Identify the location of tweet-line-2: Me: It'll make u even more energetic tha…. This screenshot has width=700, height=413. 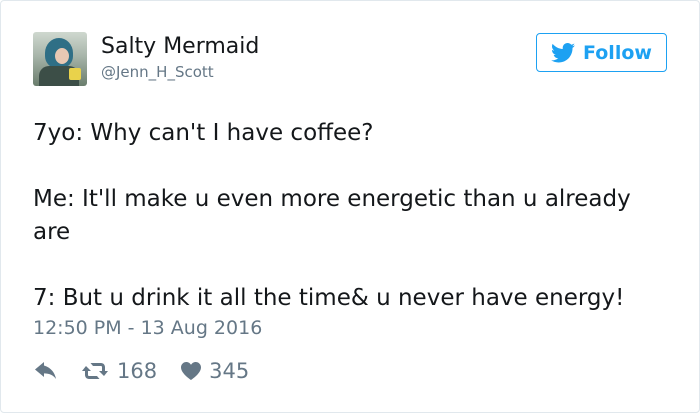
(332, 215).